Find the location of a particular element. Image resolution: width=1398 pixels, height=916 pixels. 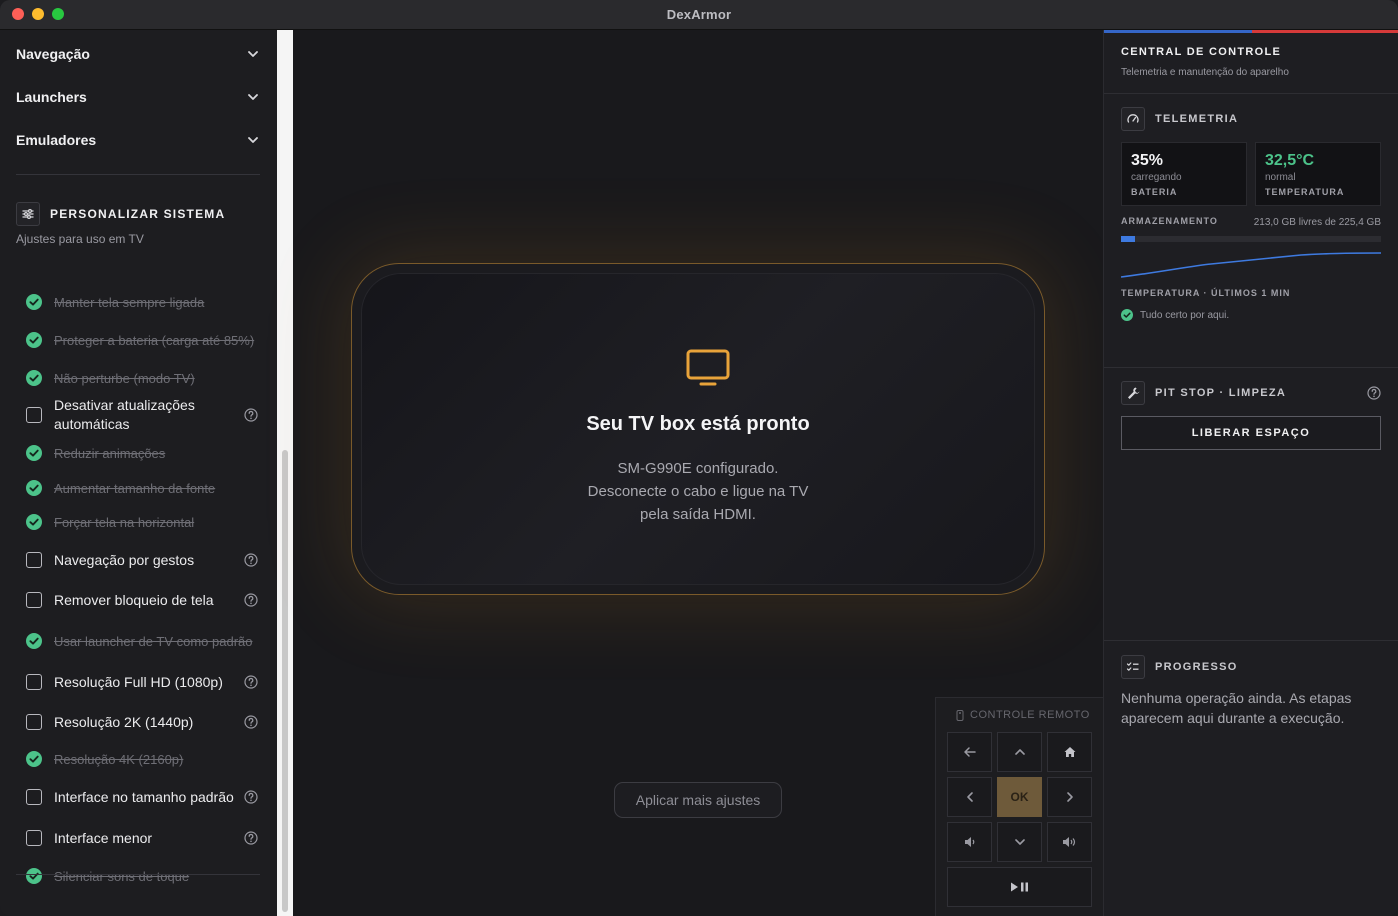

chevron-right-icon is located at coordinates (1069, 797).